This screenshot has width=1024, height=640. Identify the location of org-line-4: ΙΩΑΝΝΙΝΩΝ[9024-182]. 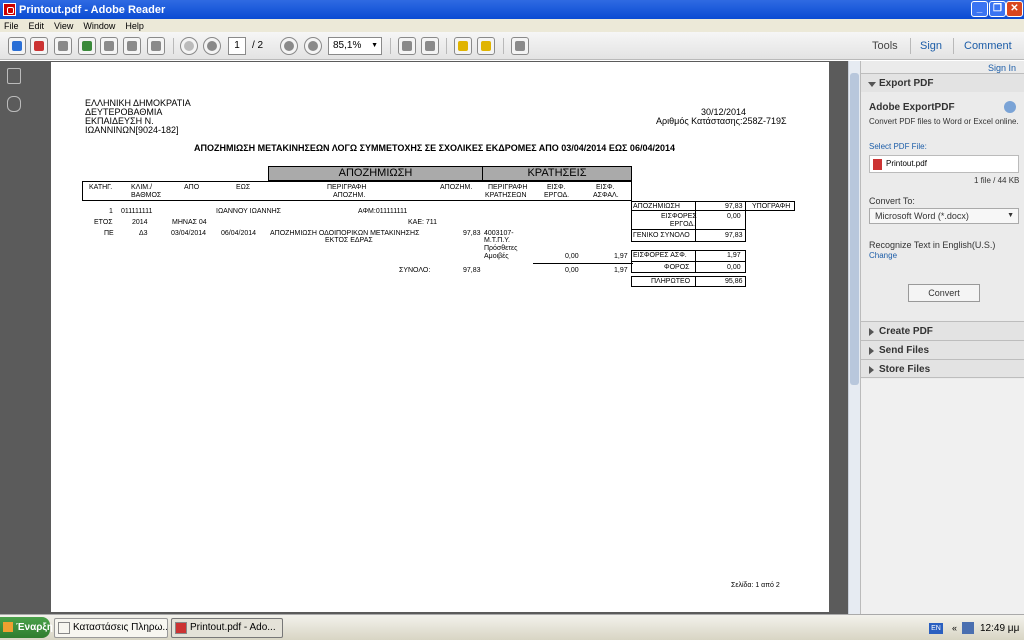
(132, 130).